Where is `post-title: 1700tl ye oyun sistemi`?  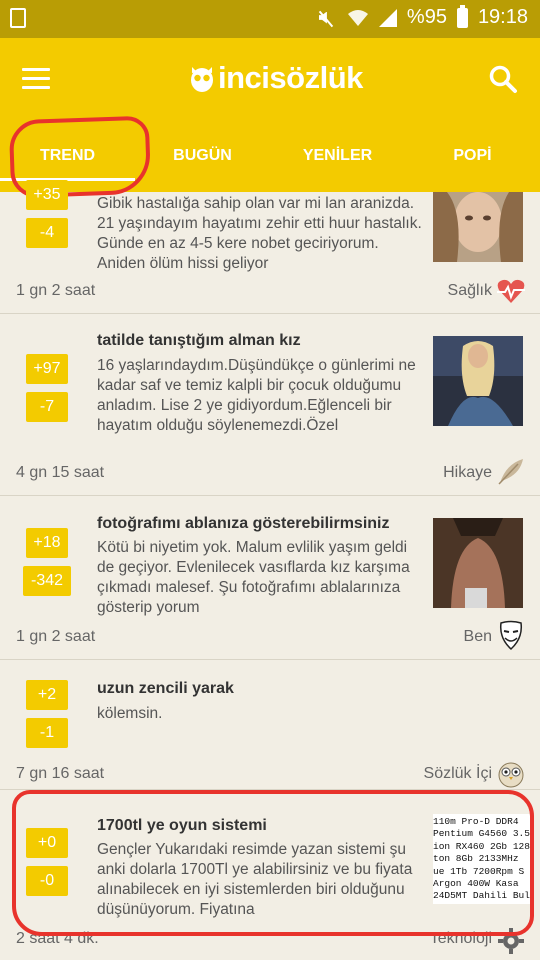
post-title: 1700tl ye oyun sistemi is located at coordinates (182, 826).